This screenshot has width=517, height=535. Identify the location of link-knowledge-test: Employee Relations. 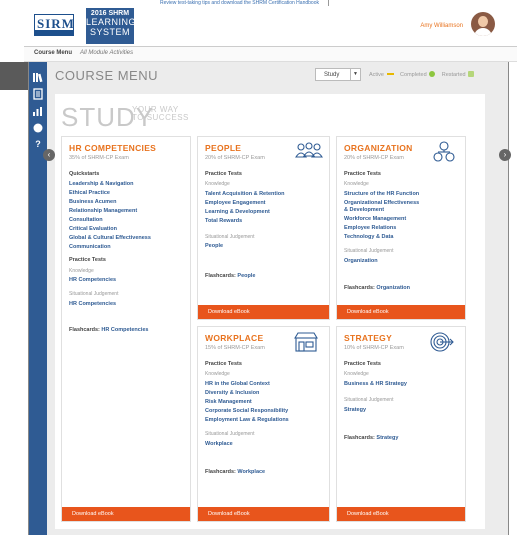
(370, 228).